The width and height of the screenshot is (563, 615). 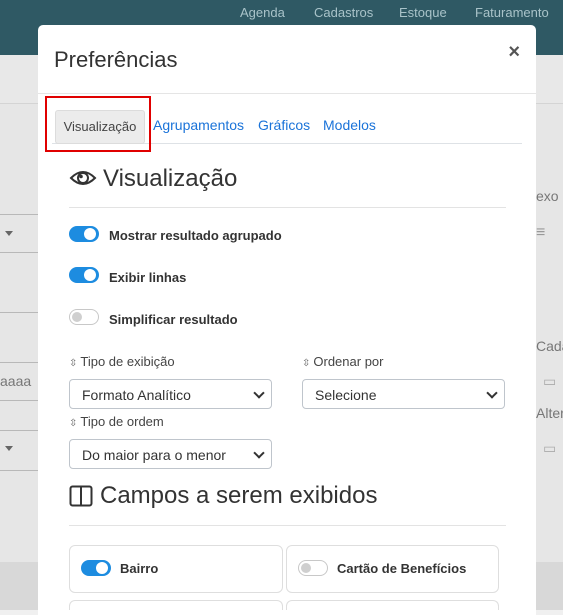 What do you see at coordinates (176, 569) in the screenshot?
I see `field-card-bairro: Bairro` at bounding box center [176, 569].